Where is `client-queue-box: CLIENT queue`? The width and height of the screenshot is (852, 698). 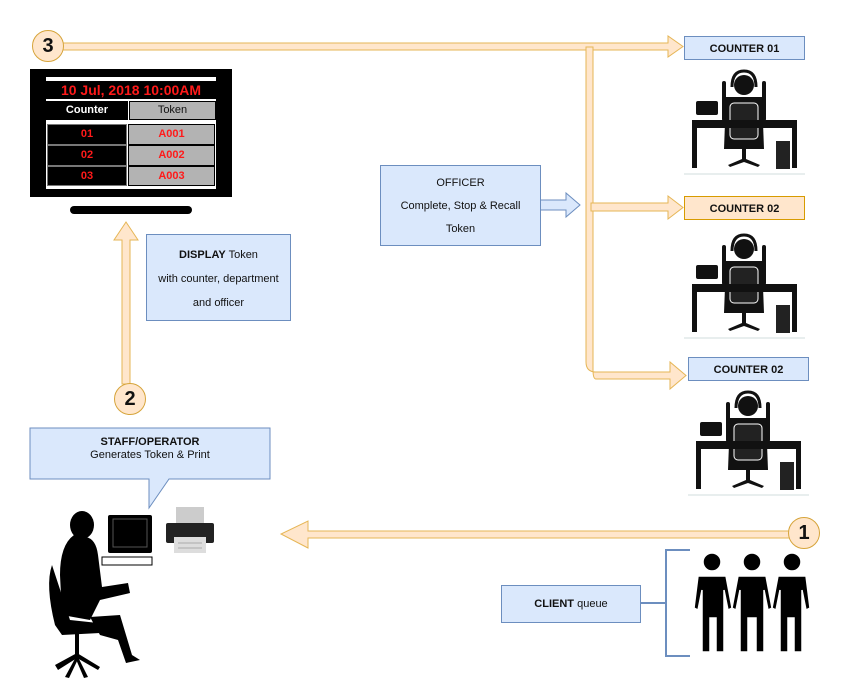 client-queue-box: CLIENT queue is located at coordinates (571, 604).